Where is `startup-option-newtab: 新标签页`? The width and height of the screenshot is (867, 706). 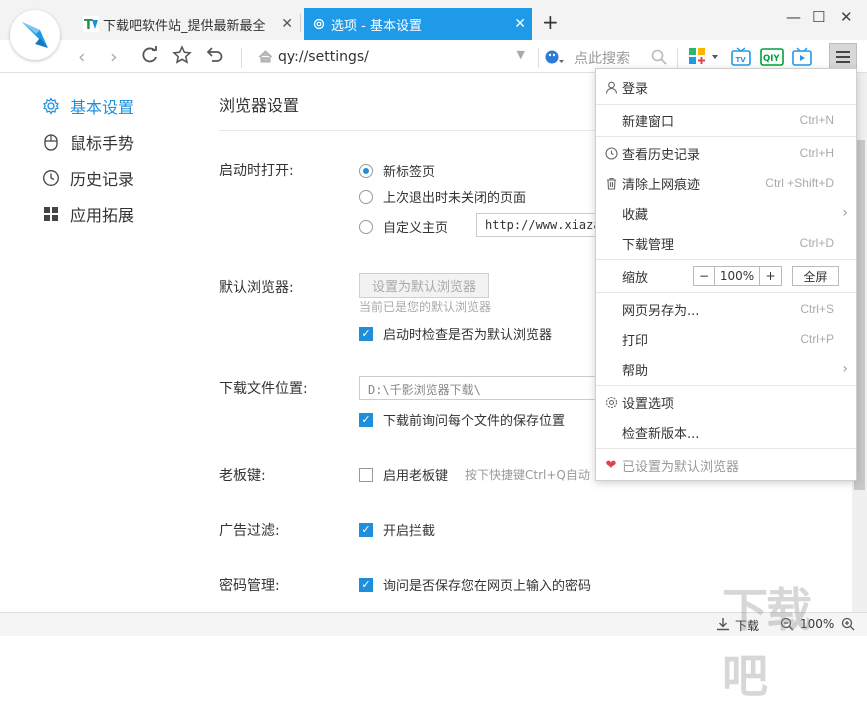
startup-option-newtab: 新标签页 is located at coordinates (397, 170).